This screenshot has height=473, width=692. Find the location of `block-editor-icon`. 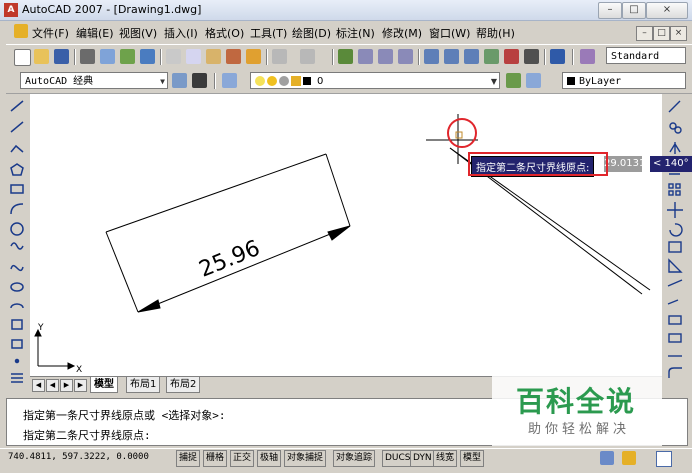

block-editor-icon is located at coordinates (253, 56).